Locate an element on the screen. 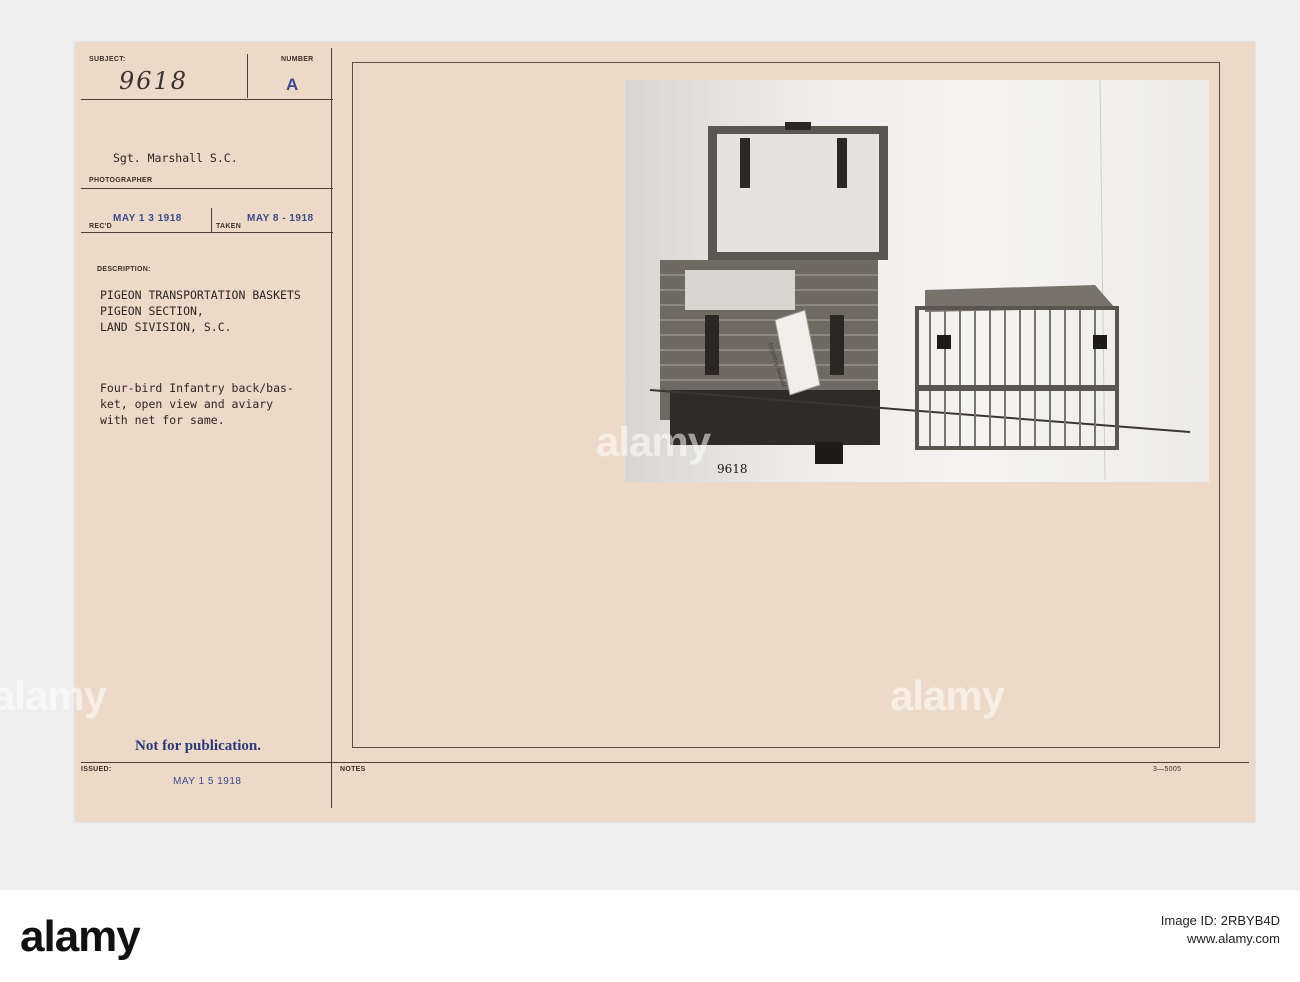  caption-line-3: with net for same. is located at coordinates (162, 420).